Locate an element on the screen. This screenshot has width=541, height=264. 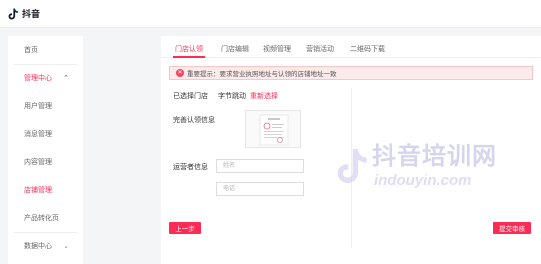
app-title: 抖音 is located at coordinates (31, 14).